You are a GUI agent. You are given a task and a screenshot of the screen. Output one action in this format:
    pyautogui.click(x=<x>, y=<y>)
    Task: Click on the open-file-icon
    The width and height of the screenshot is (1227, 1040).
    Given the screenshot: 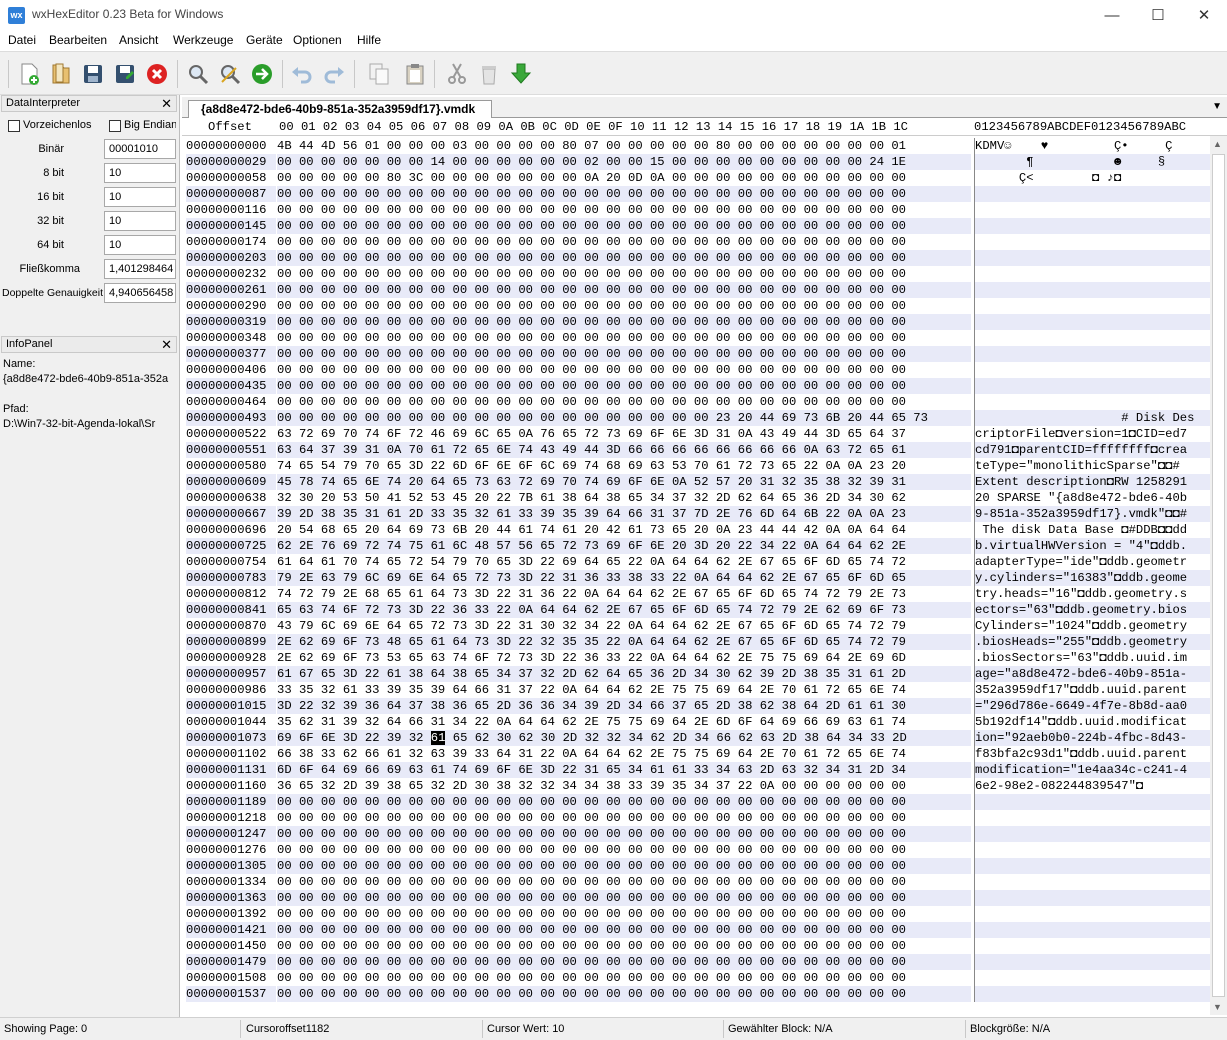 What is the action you would take?
    pyautogui.click(x=61, y=74)
    